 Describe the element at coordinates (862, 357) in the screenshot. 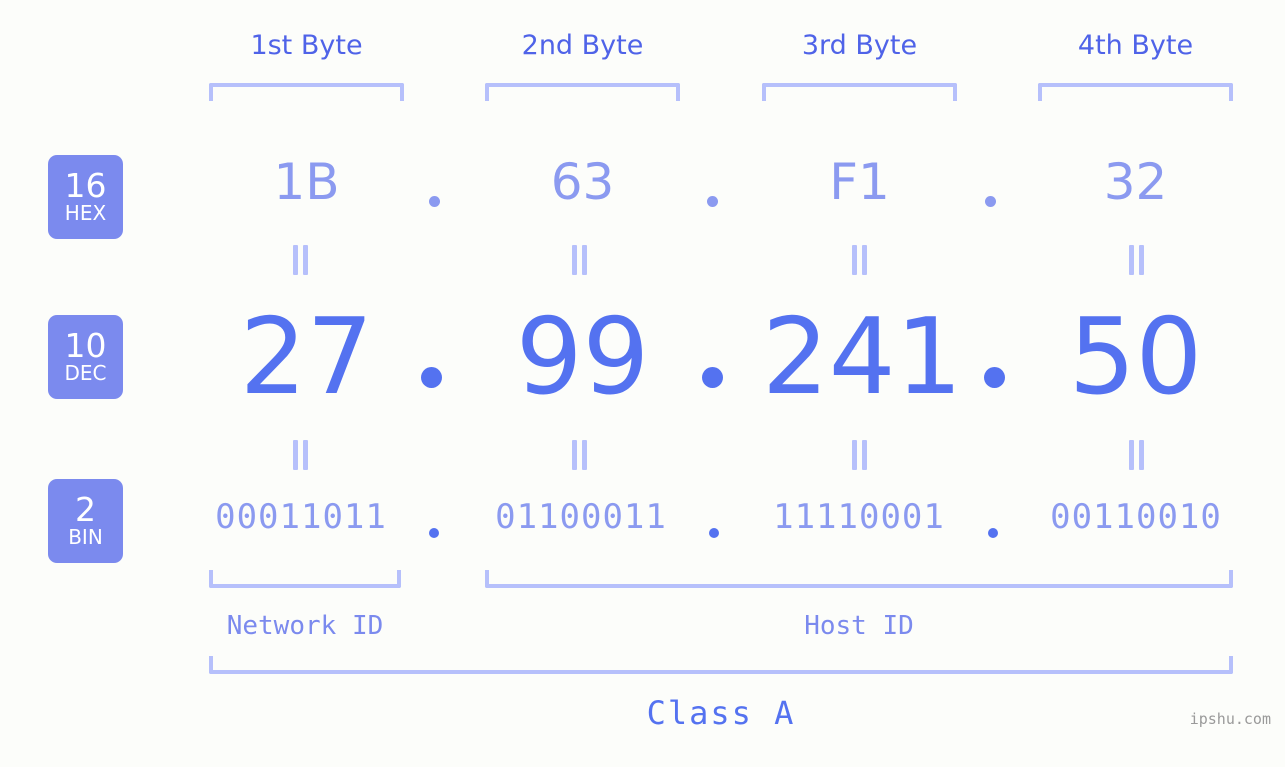

I see `dec-byte-3: 241` at that location.